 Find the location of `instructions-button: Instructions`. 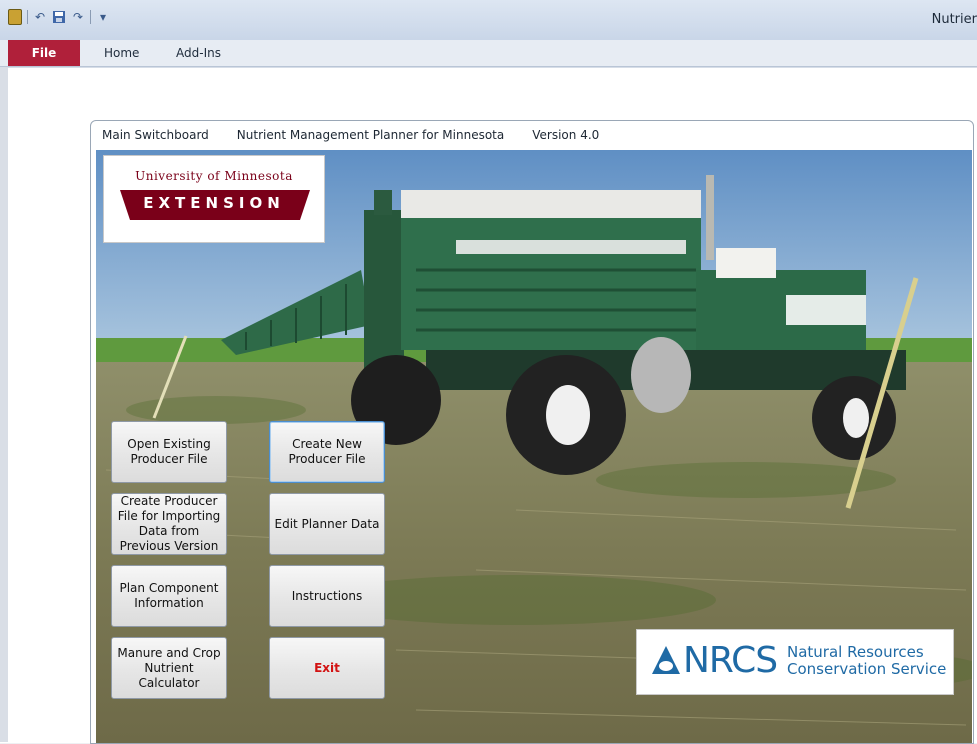

instructions-button: Instructions is located at coordinates (327, 596).